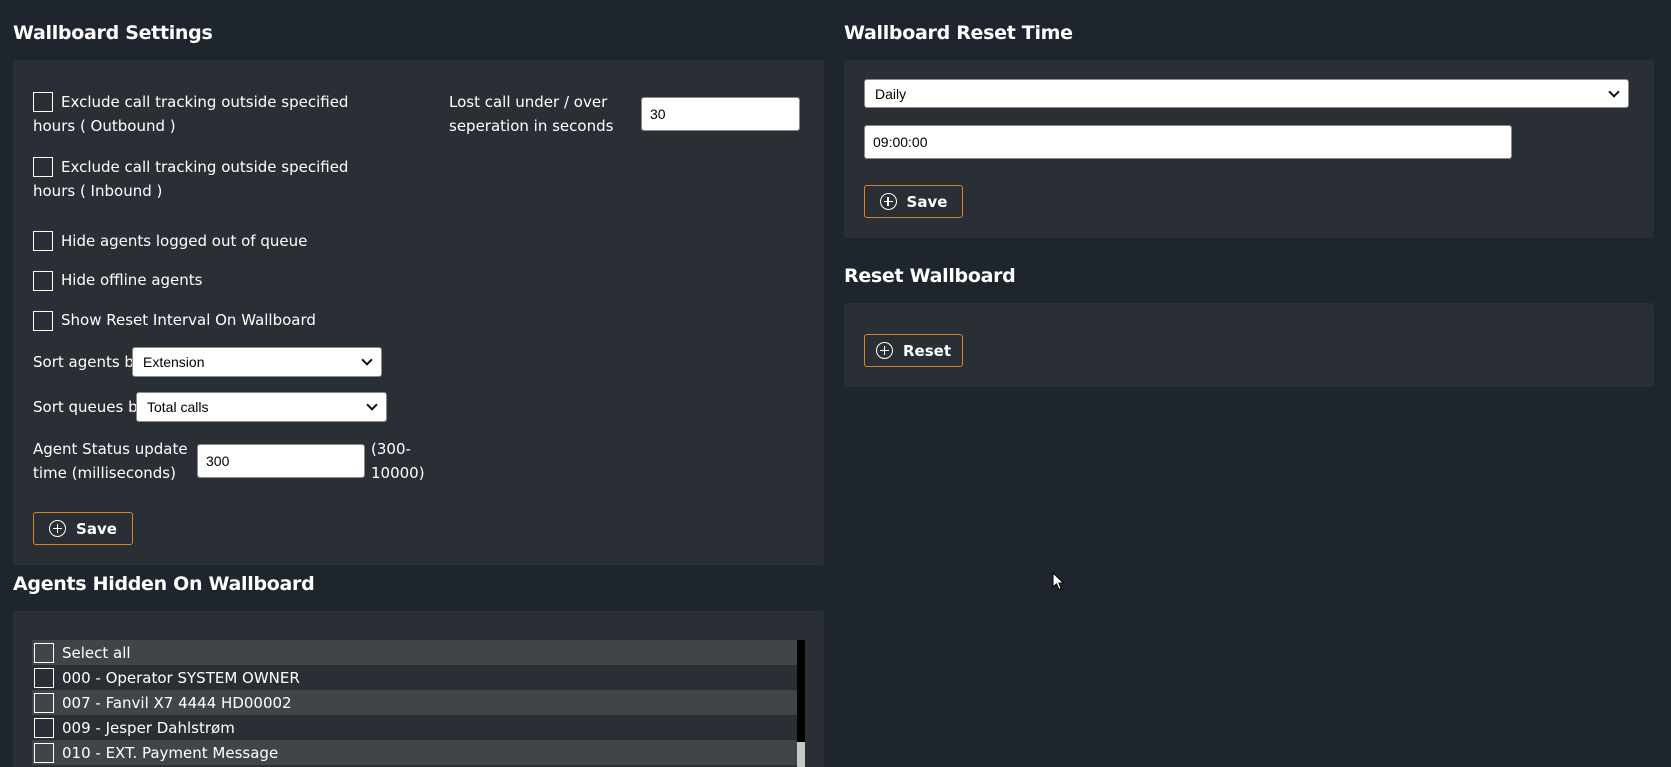 The height and width of the screenshot is (767, 1671). Describe the element at coordinates (1249, 345) in the screenshot. I see `reset-wallboard-panel` at that location.